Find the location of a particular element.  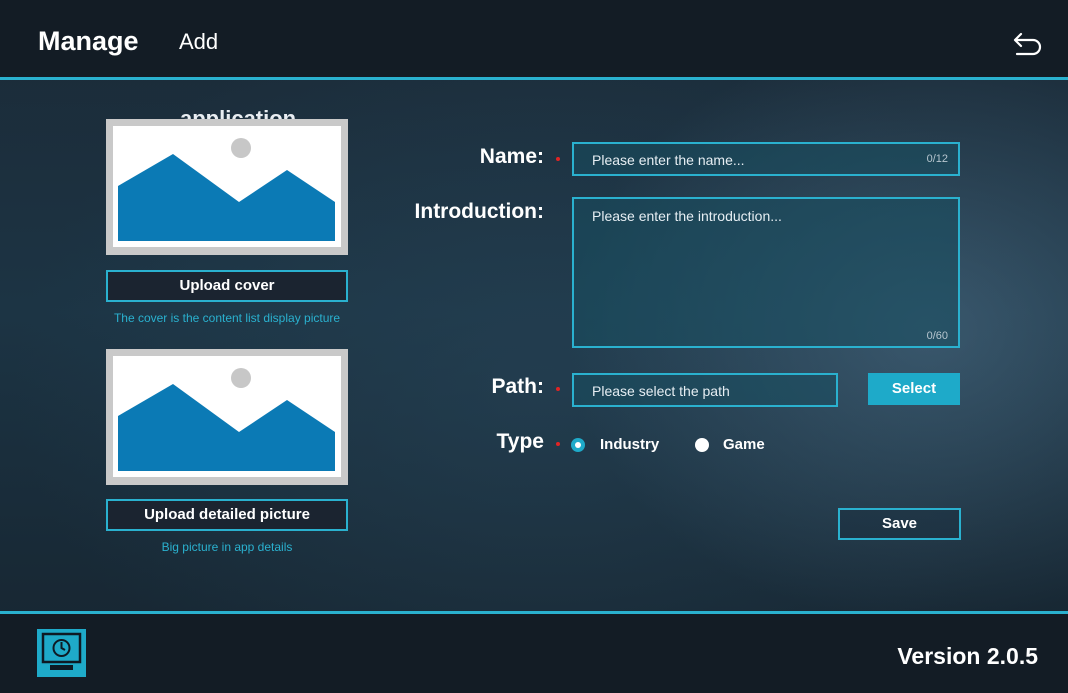

save-button: Save is located at coordinates (899, 524).